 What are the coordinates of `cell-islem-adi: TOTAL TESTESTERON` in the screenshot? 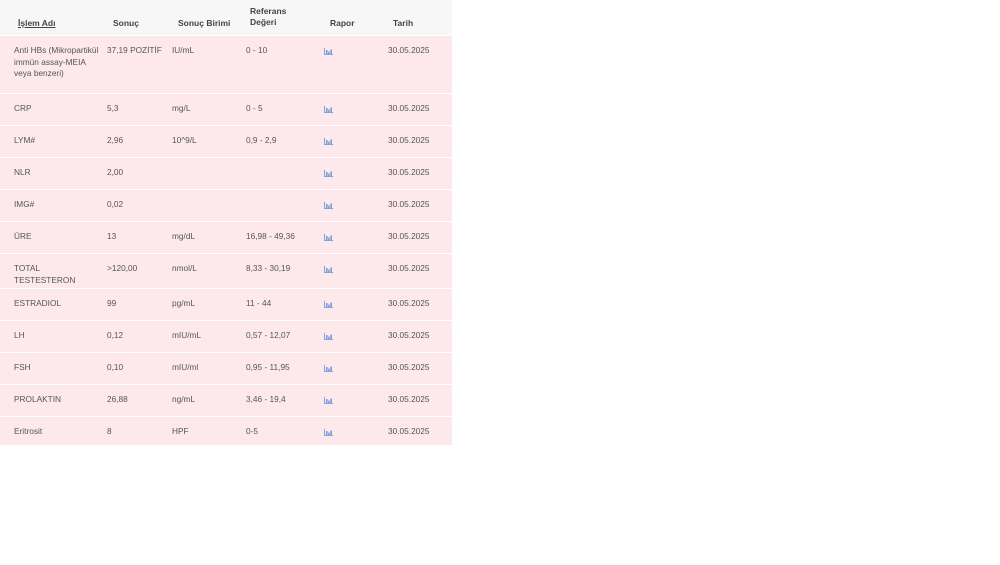 It's located at (45, 274).